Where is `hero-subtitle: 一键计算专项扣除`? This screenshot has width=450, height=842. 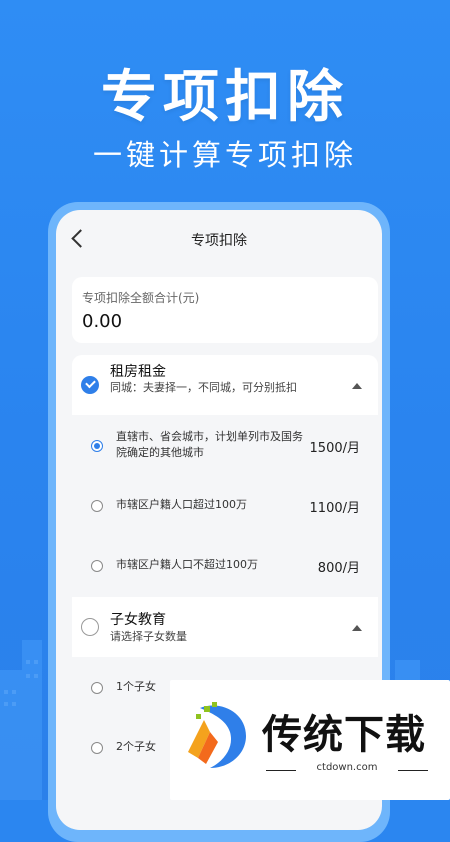 hero-subtitle: 一键计算专项扣除 is located at coordinates (224, 155).